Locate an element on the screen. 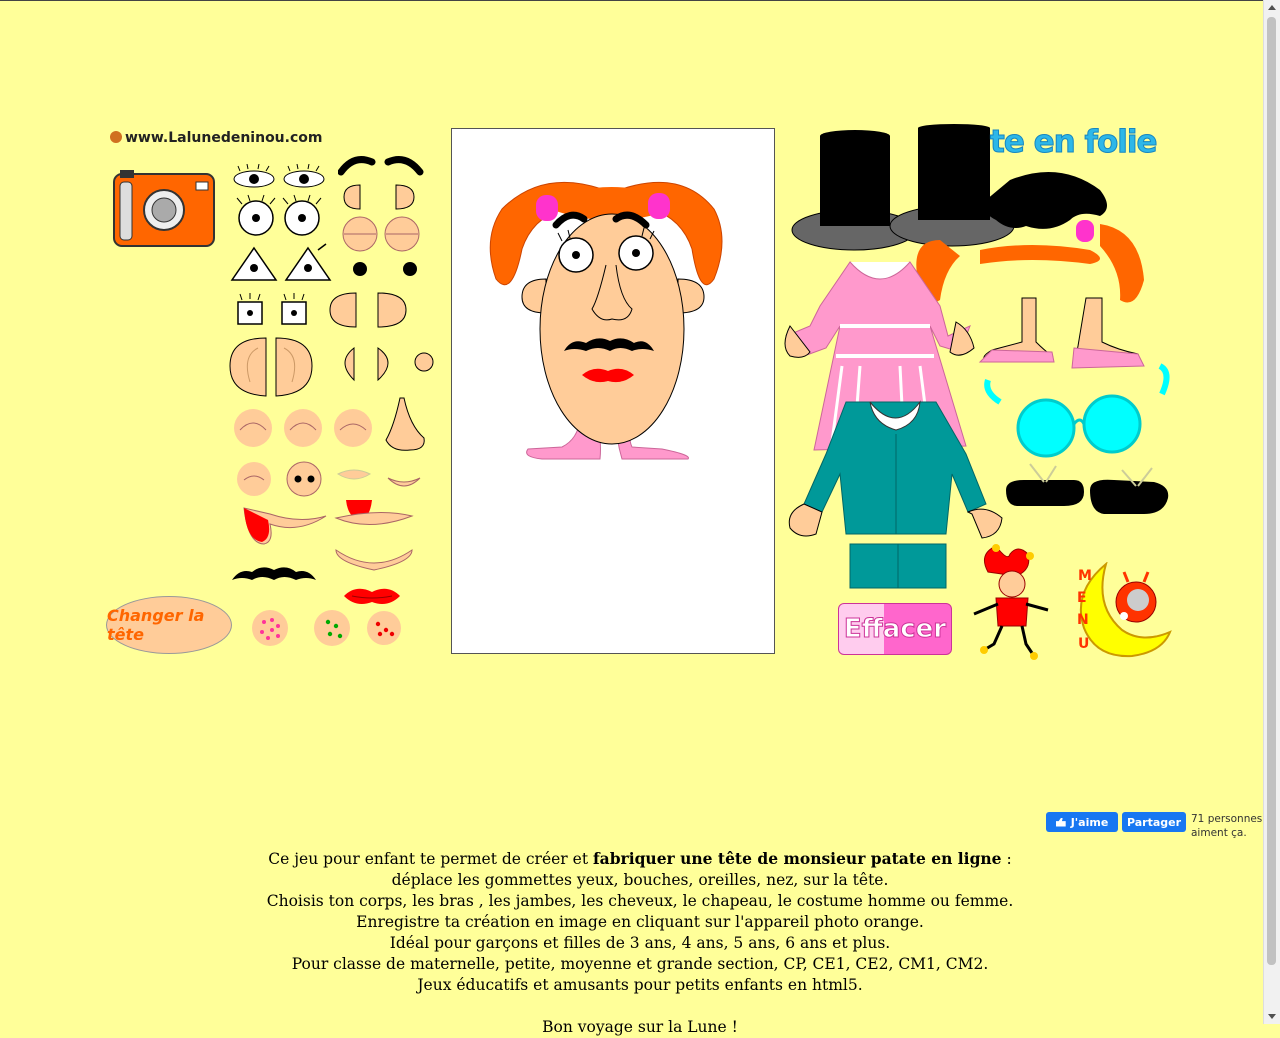  thumbs-up-icon is located at coordinates (1060, 822).